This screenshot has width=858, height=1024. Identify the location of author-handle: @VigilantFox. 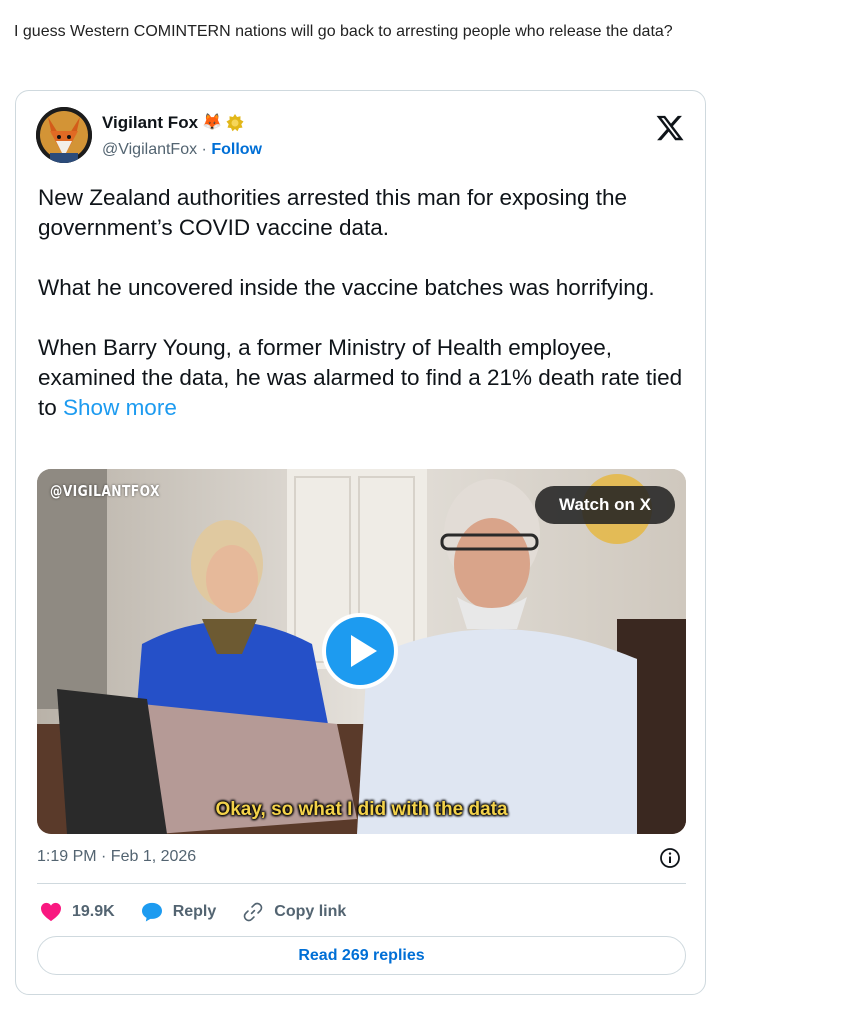
(149, 149).